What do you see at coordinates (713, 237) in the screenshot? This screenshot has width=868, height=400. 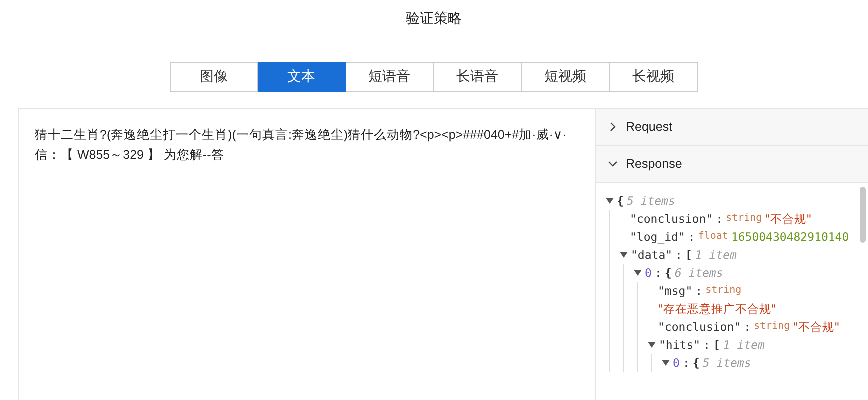 I see `value-type: float` at bounding box center [713, 237].